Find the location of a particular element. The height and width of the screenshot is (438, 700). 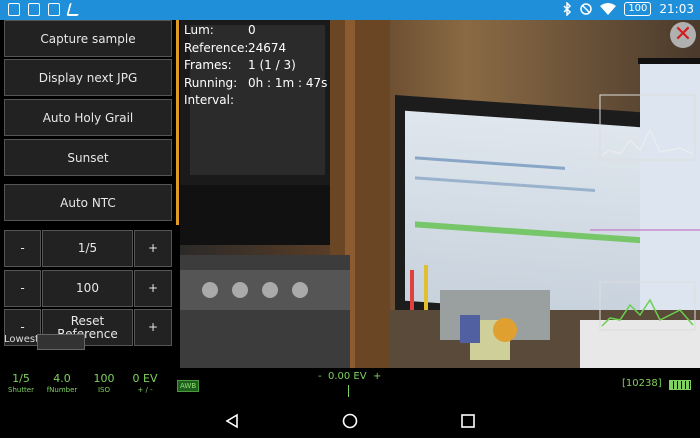

sunset-button: Sunset is located at coordinates (88, 157).